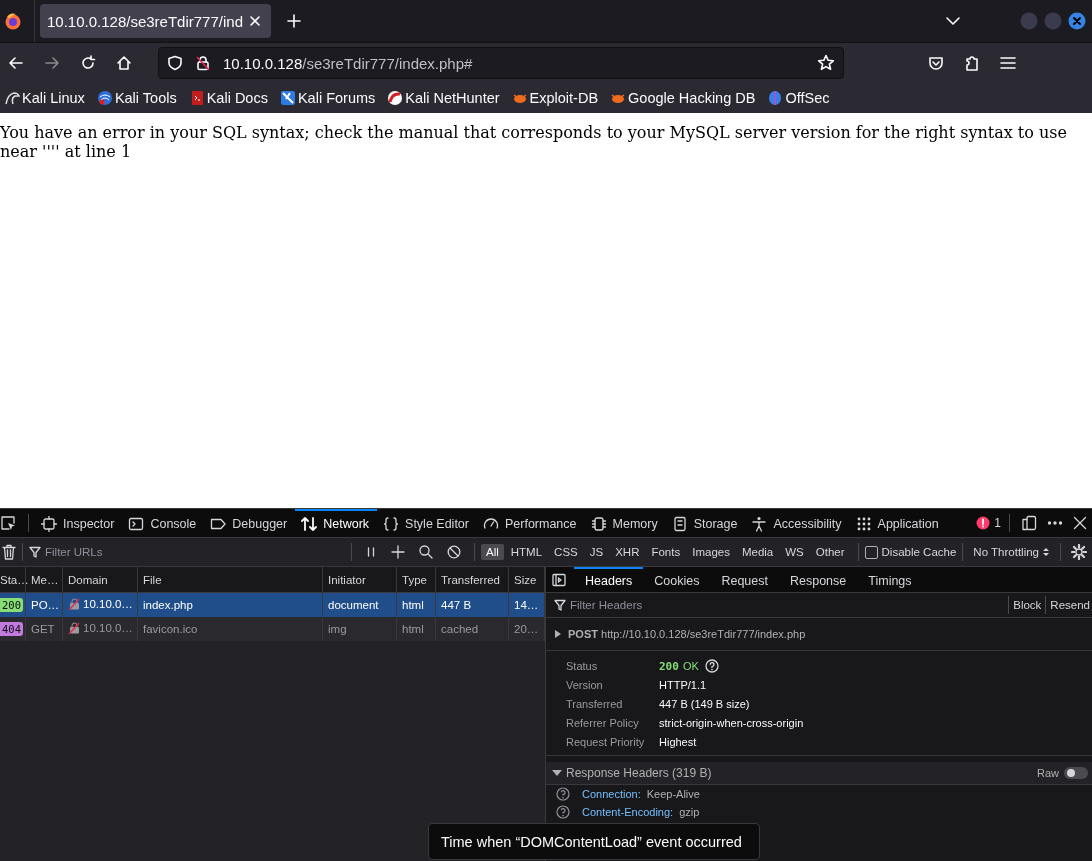 This screenshot has width=1092, height=861. Describe the element at coordinates (818, 579) in the screenshot. I see `panel-tab: Response` at that location.